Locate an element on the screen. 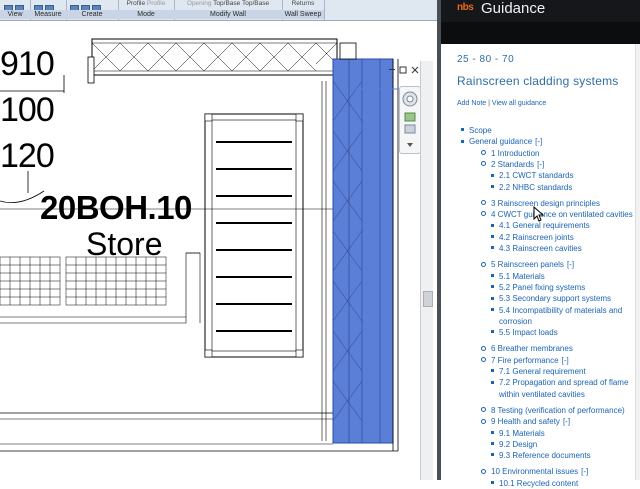 Image resolution: width=640 pixels, height=489 pixels. toc-item: 4.3 Rainscreen cavities is located at coordinates (536, 249).